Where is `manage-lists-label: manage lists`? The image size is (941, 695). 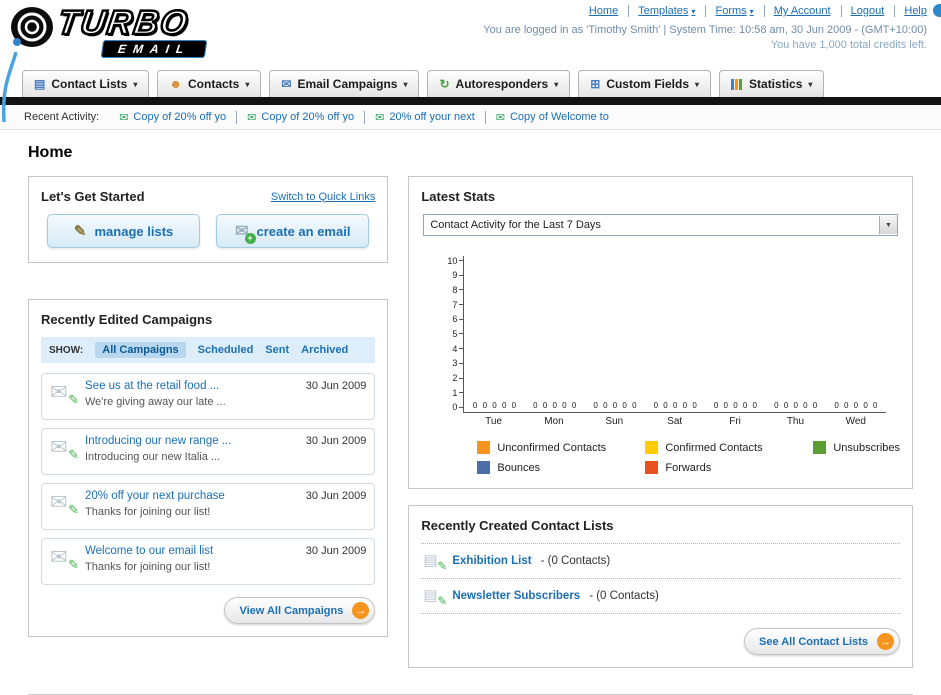
manage-lists-label: manage lists is located at coordinates (134, 231).